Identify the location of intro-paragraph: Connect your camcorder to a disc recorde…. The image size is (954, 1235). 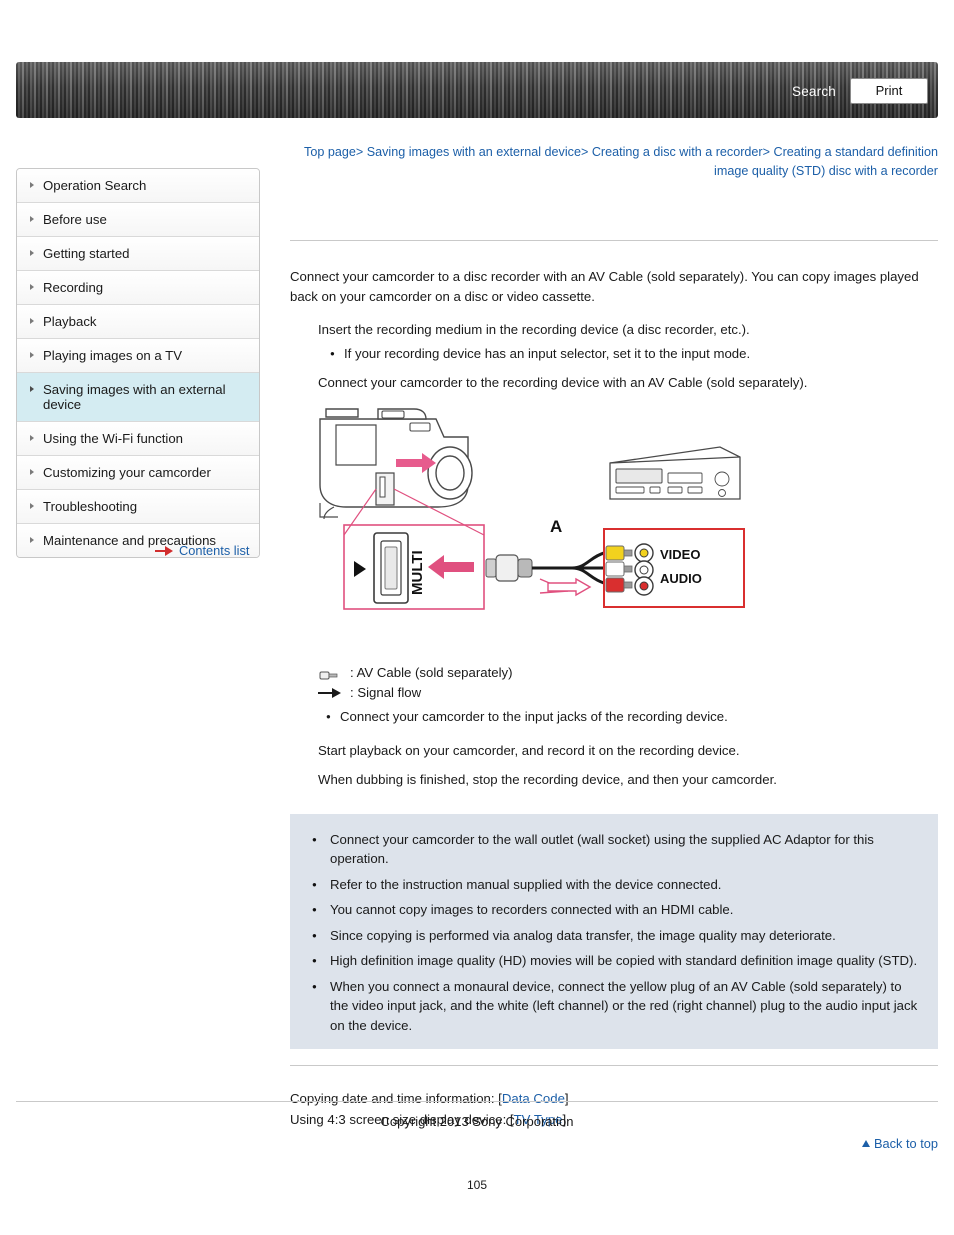
(604, 286).